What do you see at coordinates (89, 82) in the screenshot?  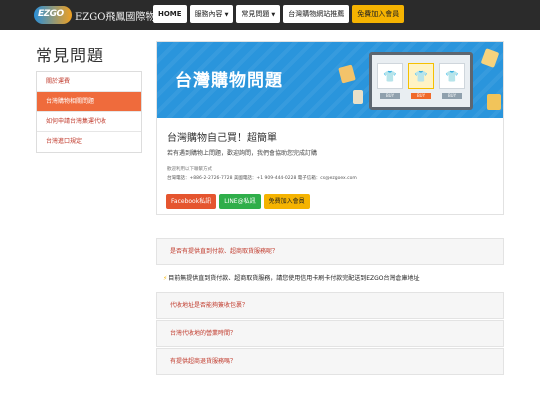 I see `sidebar-item-shipping-fees: 關於運費` at bounding box center [89, 82].